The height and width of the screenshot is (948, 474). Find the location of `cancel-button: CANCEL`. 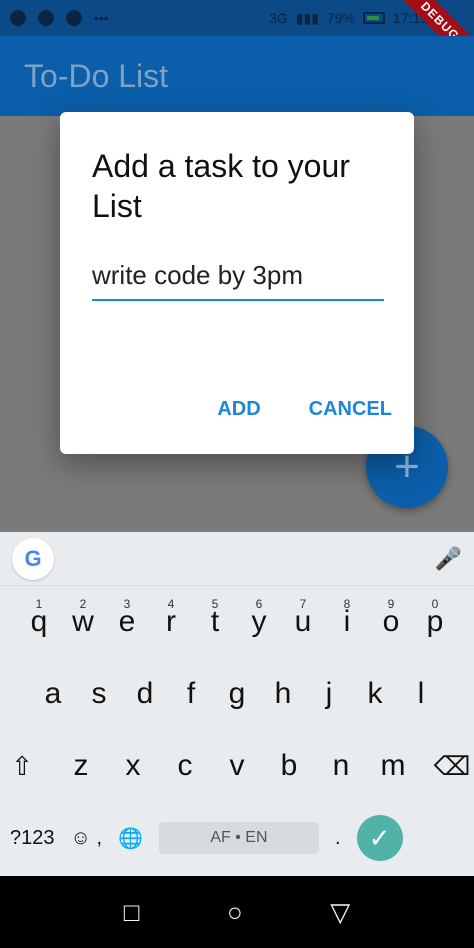

cancel-button: CANCEL is located at coordinates (350, 409).